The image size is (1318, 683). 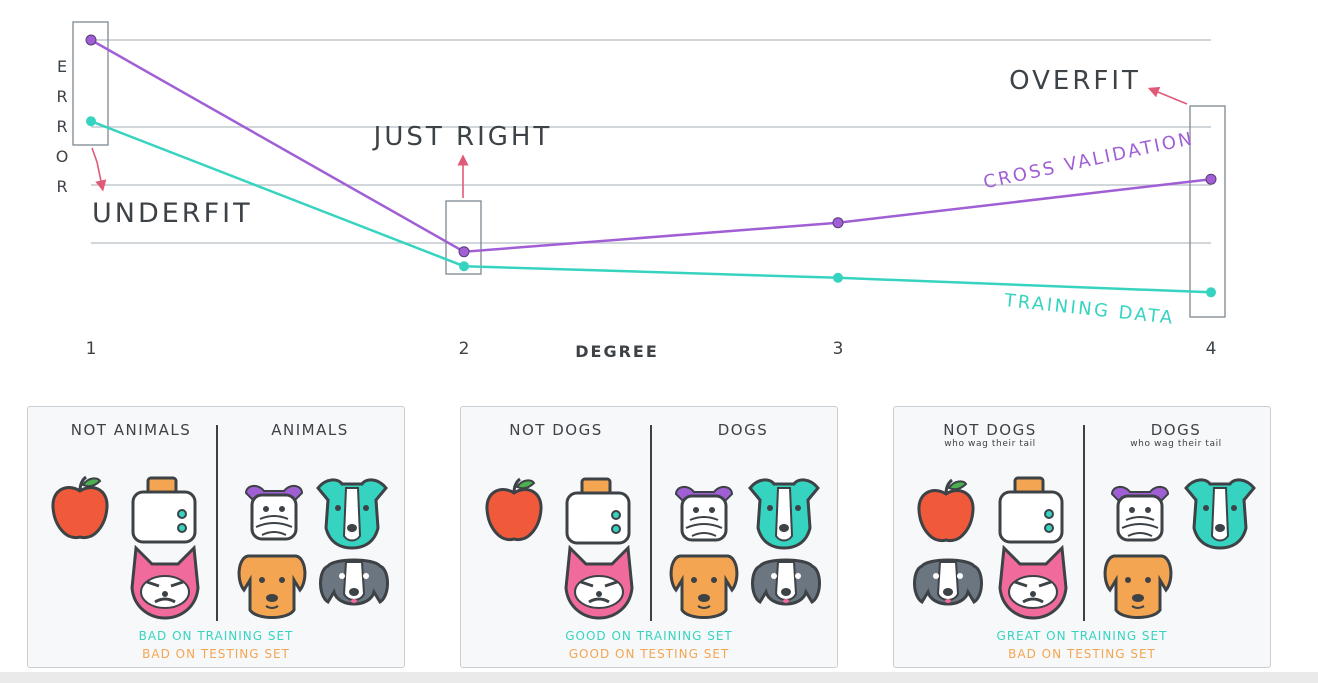 What do you see at coordinates (1082, 636) in the screenshot?
I see `panel-train-result: GREAT ON TRAINING SET` at bounding box center [1082, 636].